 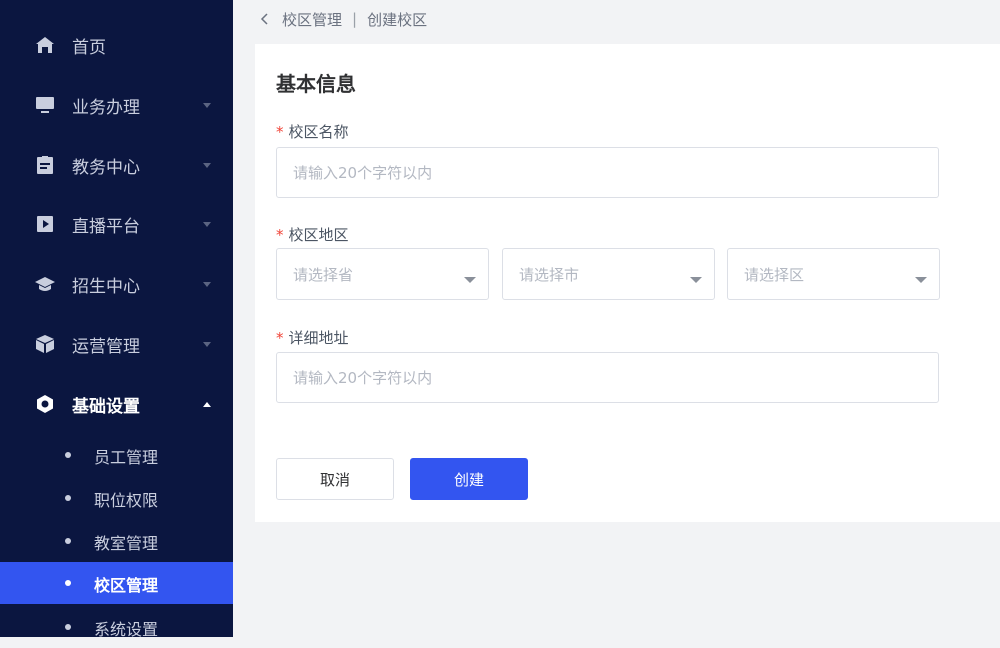 What do you see at coordinates (45, 224) in the screenshot?
I see `play-icon` at bounding box center [45, 224].